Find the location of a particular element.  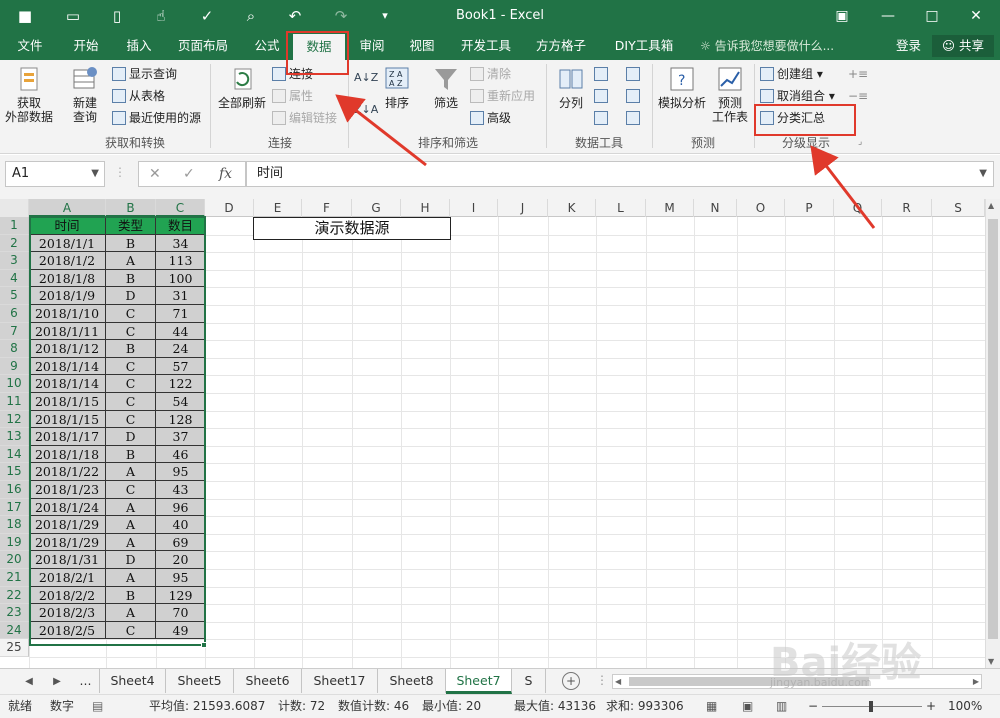

table-cell: 37 is located at coordinates (181, 437).